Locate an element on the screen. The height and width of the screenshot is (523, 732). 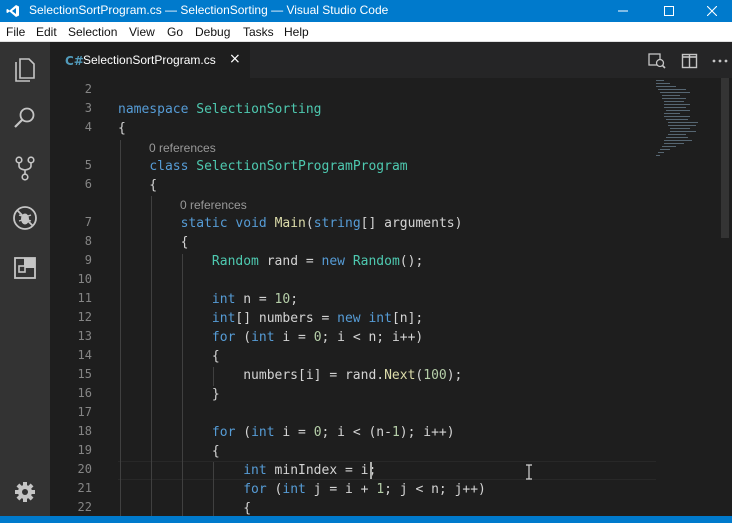
tab-close-icon: × is located at coordinates (235, 59).